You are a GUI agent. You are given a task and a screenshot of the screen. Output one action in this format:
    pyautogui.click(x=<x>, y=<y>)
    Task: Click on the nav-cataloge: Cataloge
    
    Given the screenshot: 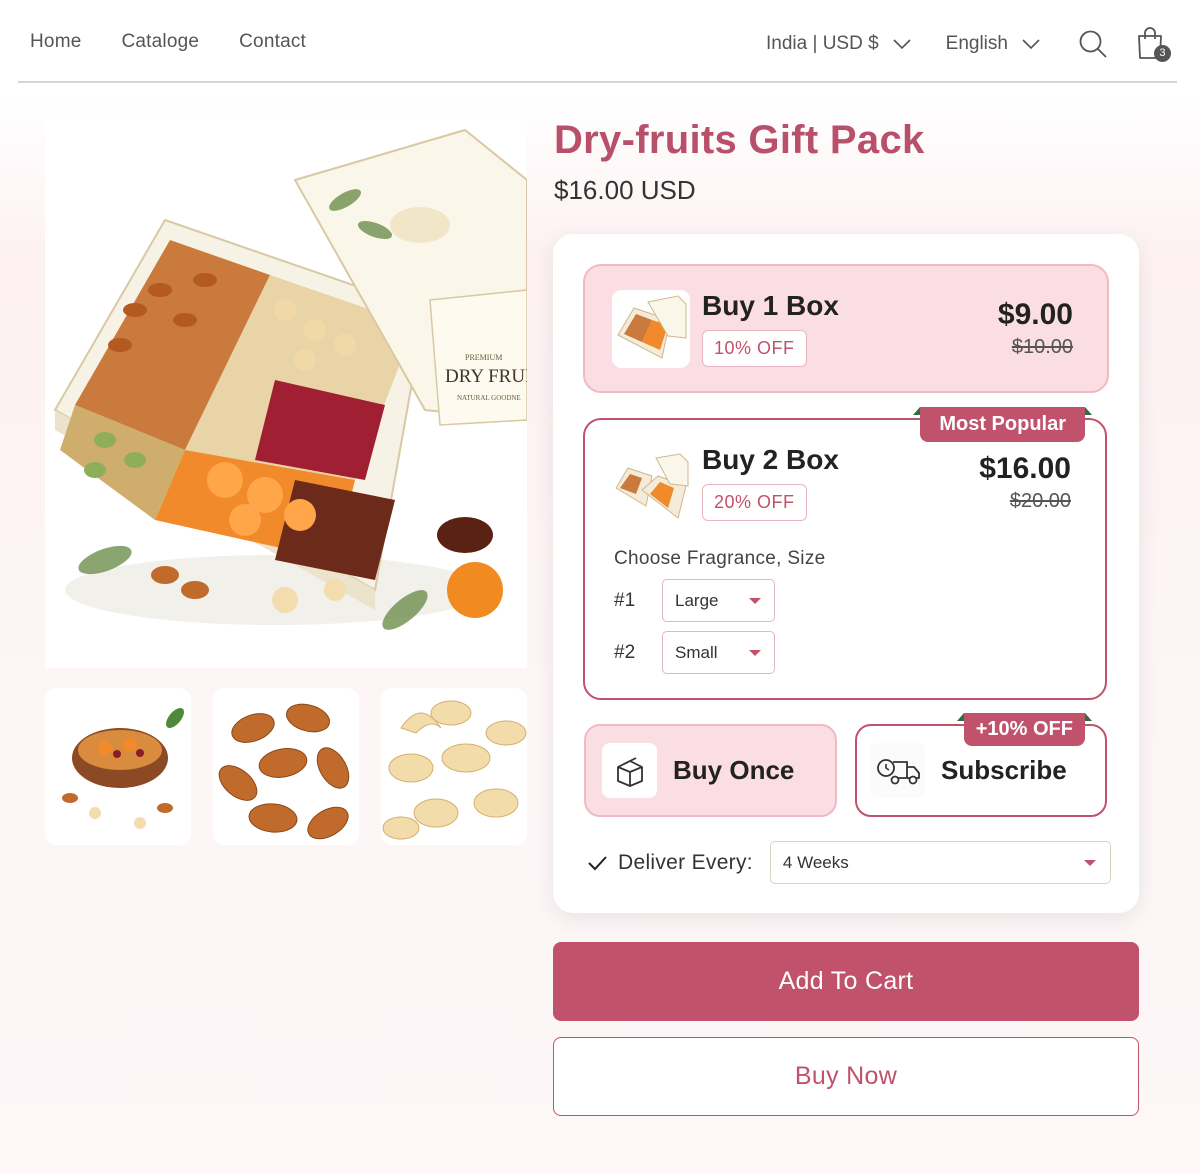 What is the action you would take?
    pyautogui.click(x=160, y=42)
    